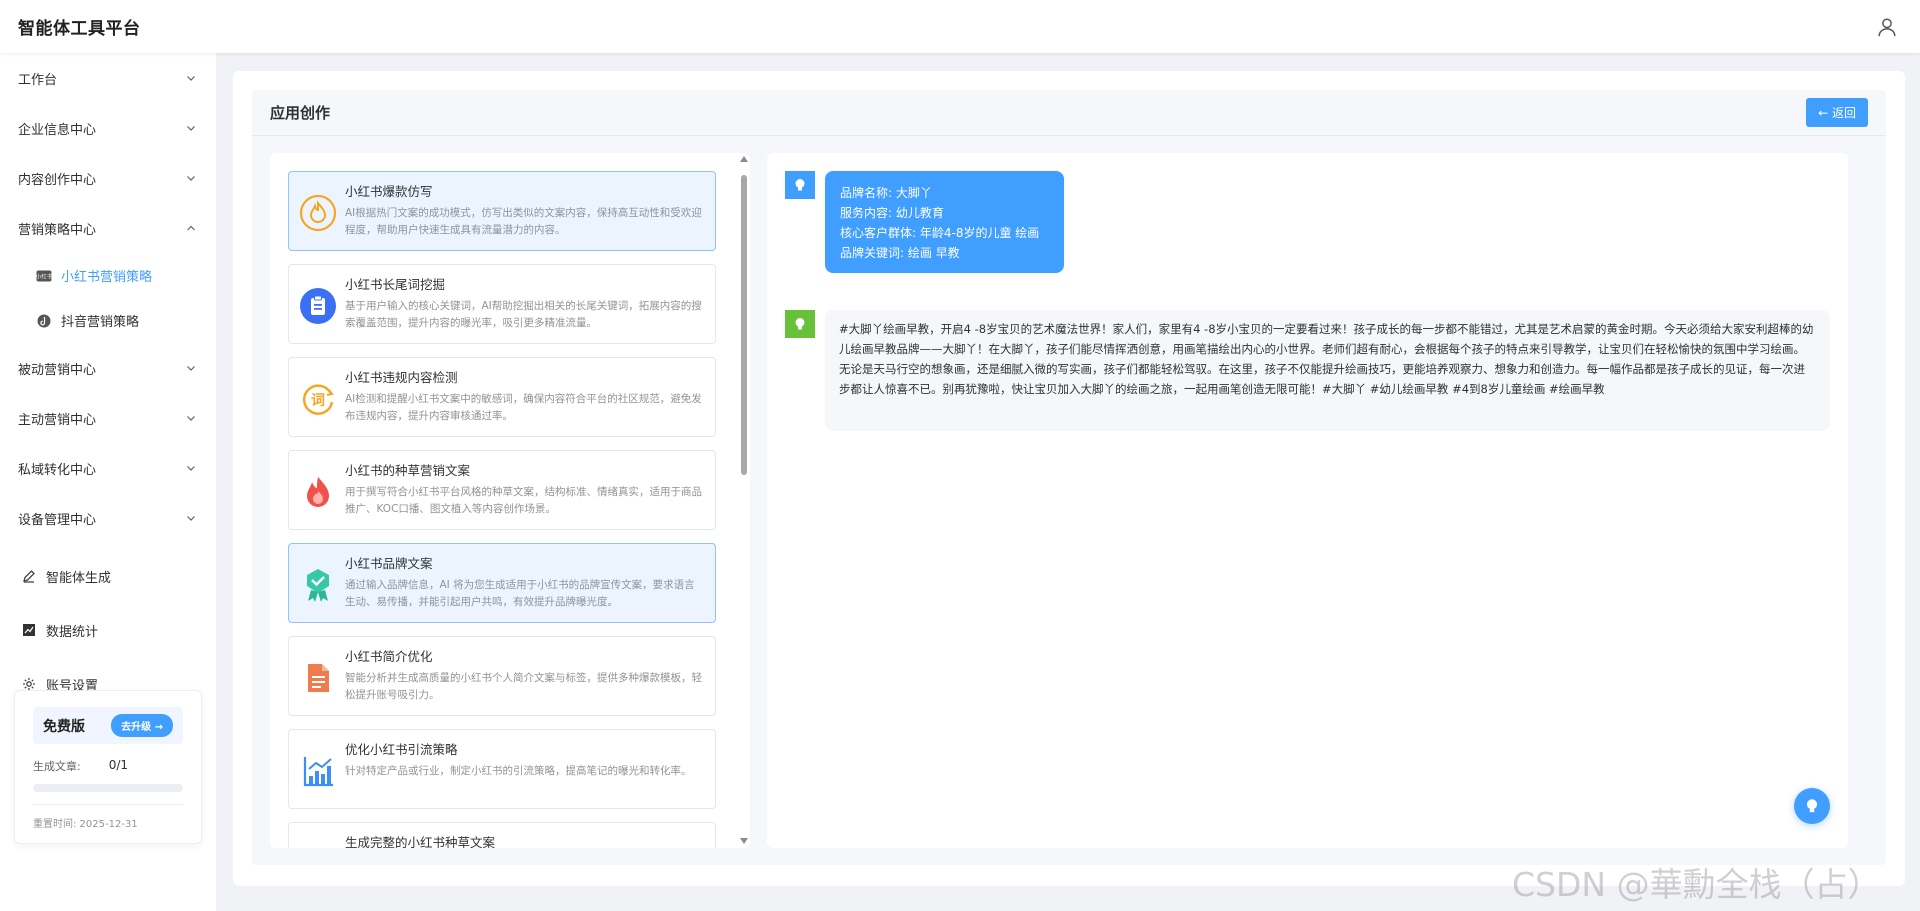 This screenshot has height=911, width=1920. I want to click on award-badge-icon, so click(318, 585).